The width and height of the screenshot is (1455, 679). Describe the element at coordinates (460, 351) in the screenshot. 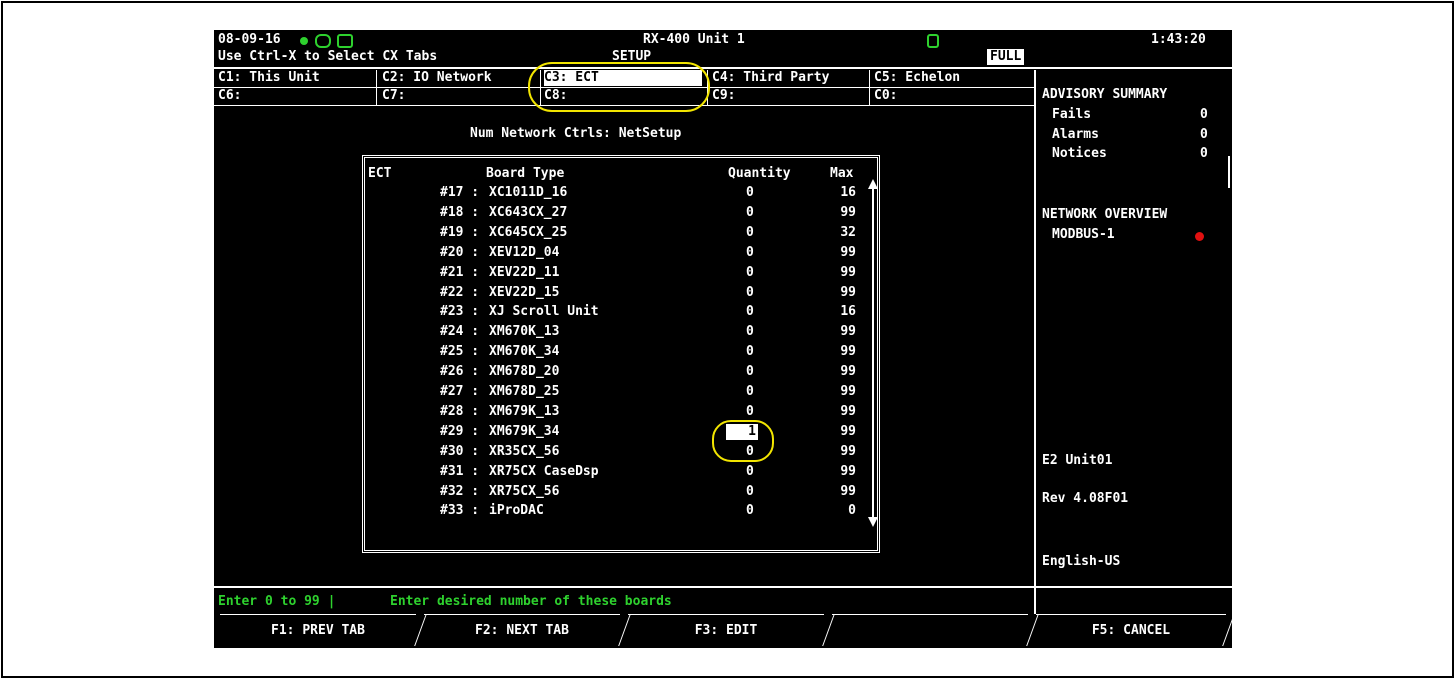

I see `row-number: #25 :` at that location.